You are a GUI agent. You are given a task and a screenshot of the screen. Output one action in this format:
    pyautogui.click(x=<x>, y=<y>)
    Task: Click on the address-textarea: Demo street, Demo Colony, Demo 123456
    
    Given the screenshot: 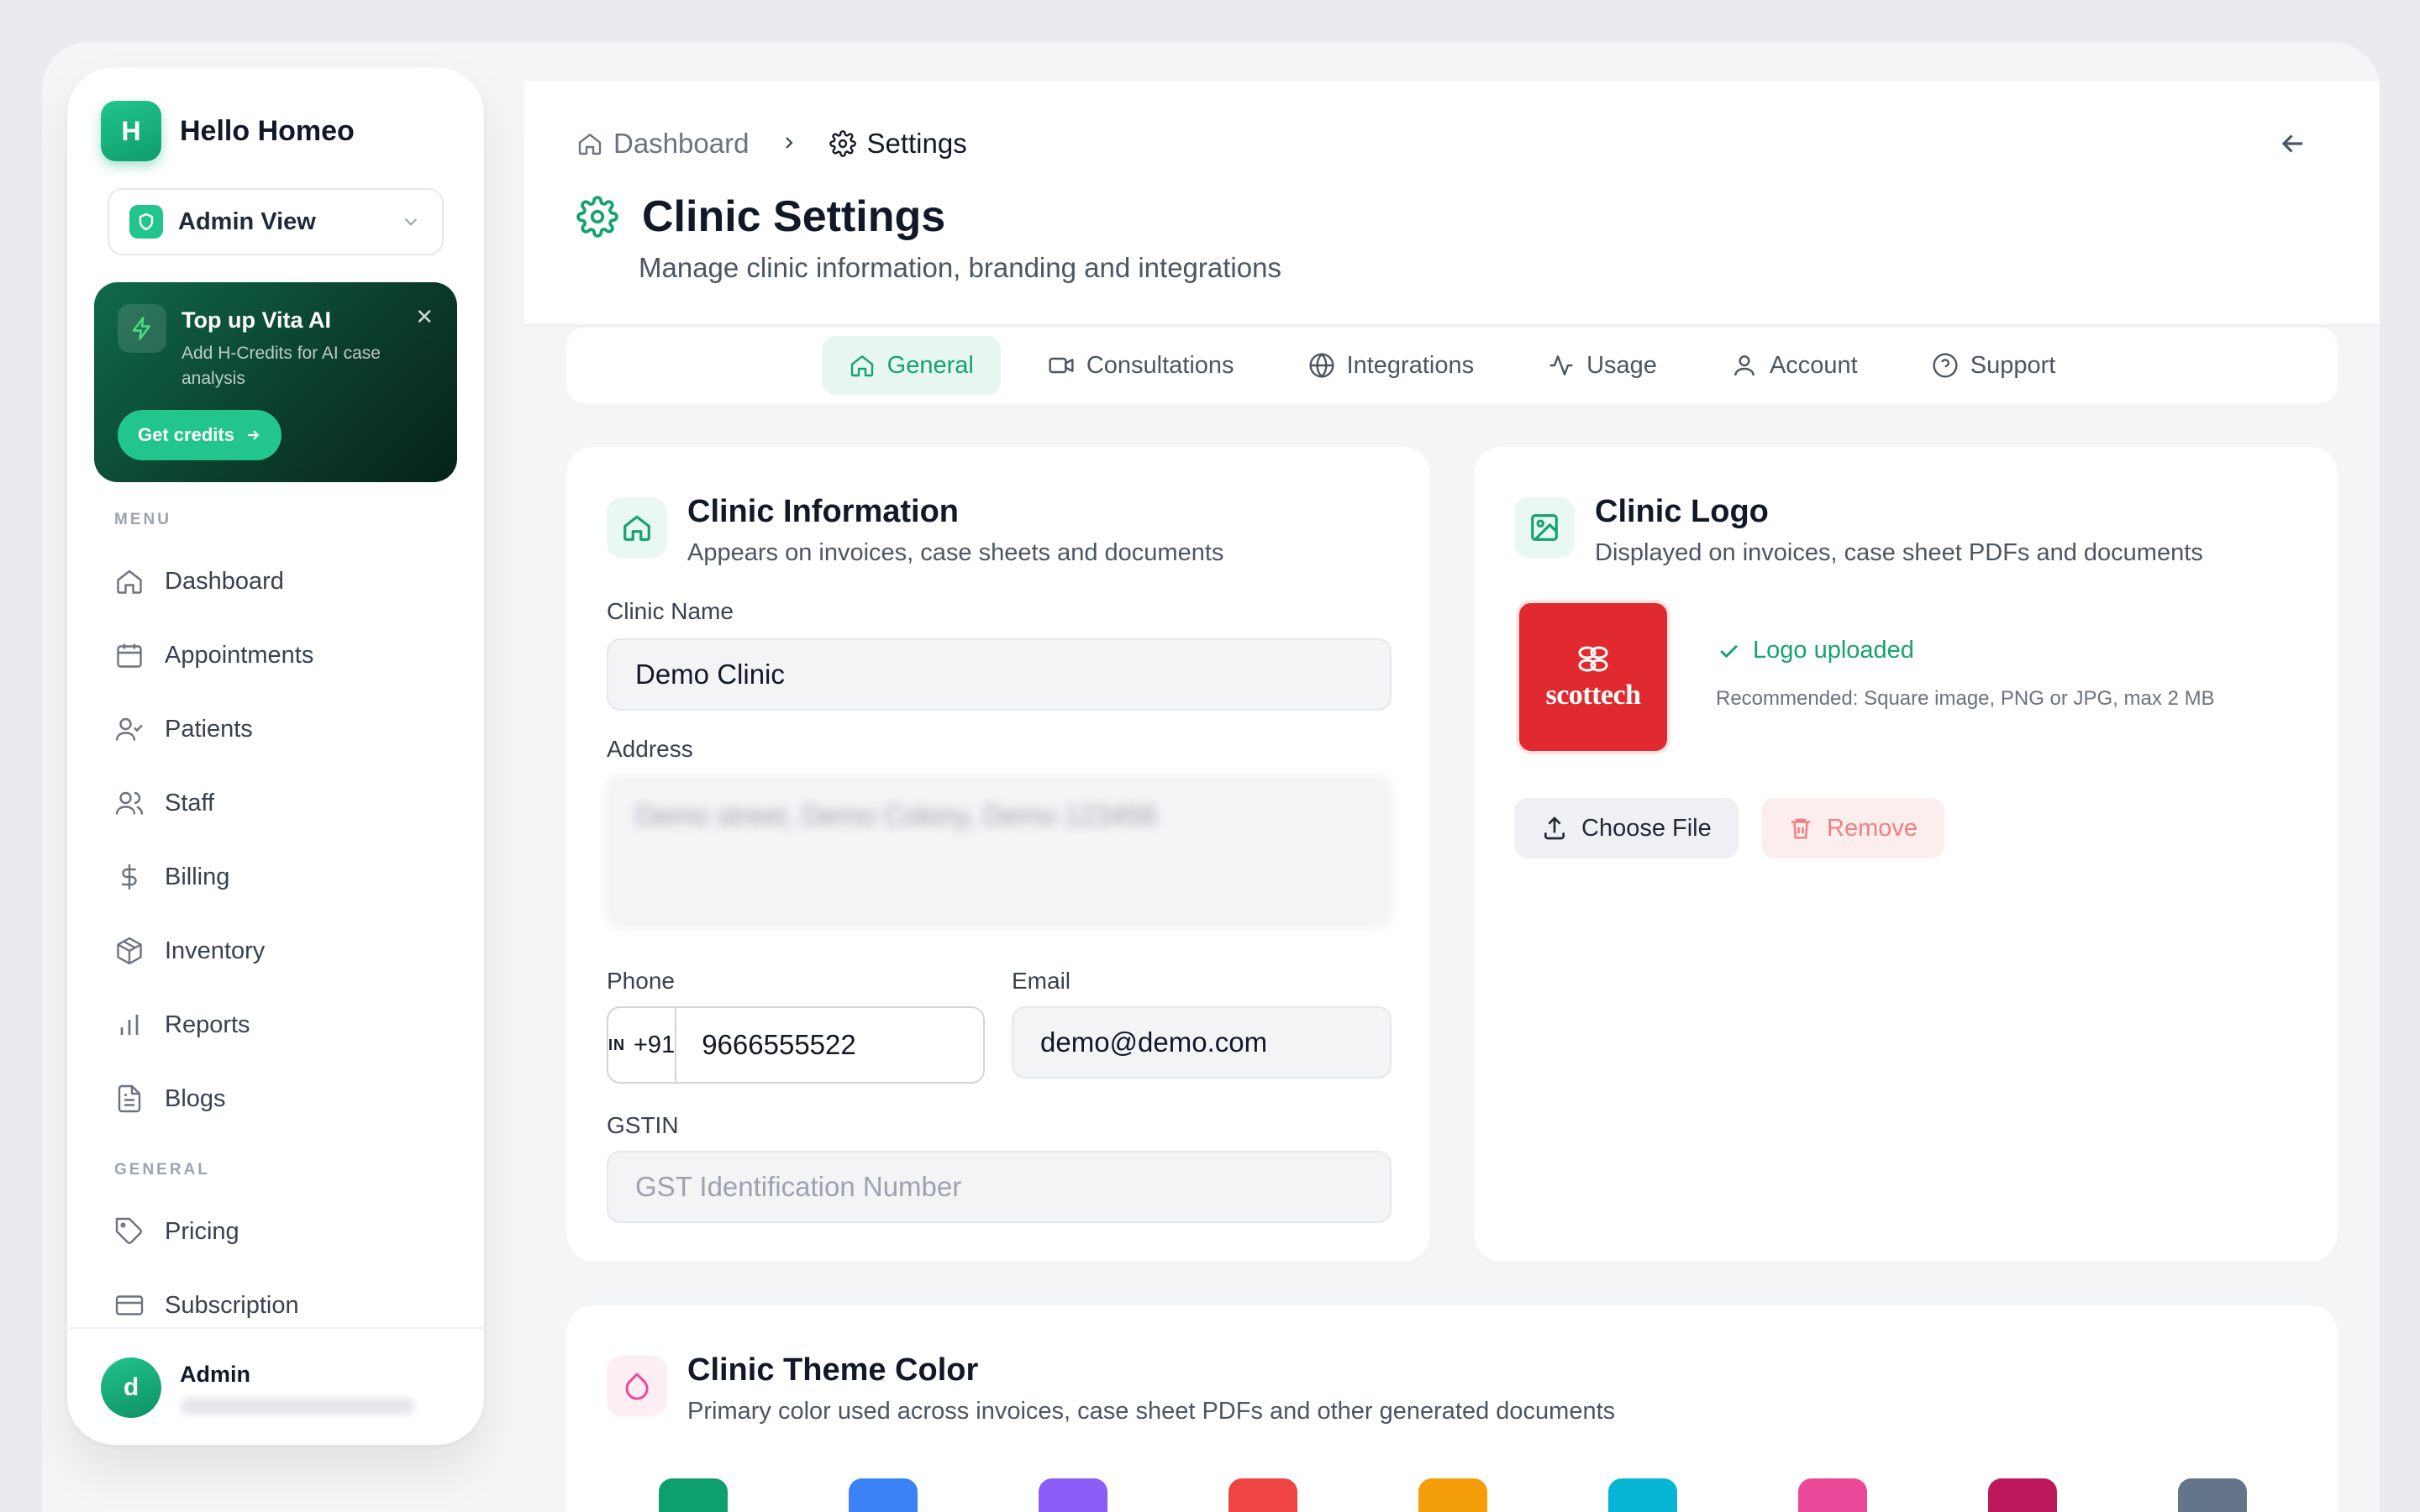 What is the action you would take?
    pyautogui.click(x=999, y=851)
    